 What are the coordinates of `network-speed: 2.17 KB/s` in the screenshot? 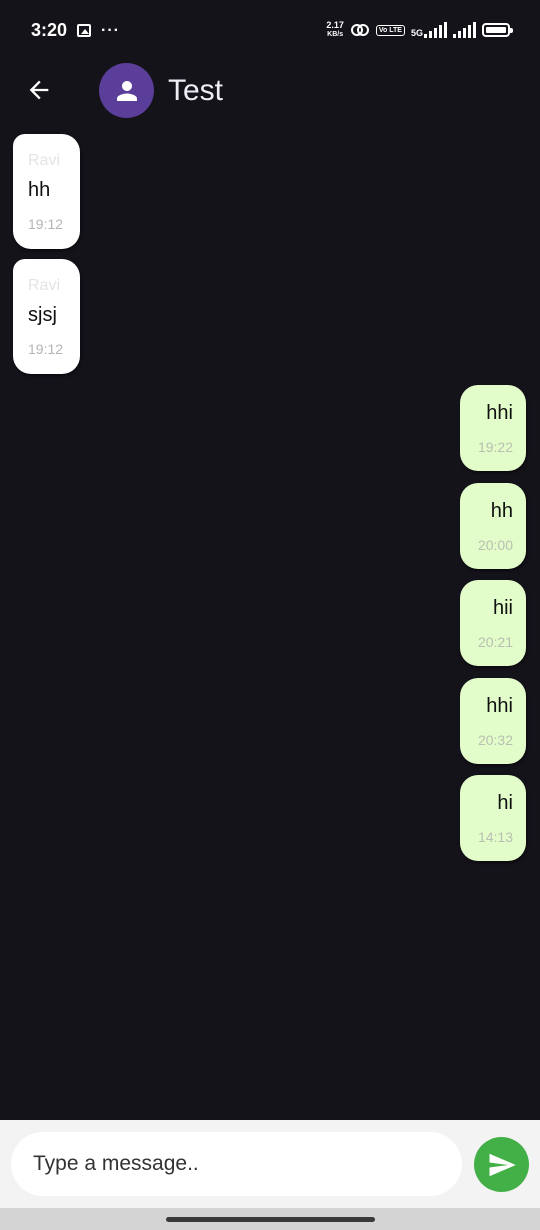 It's located at (335, 29).